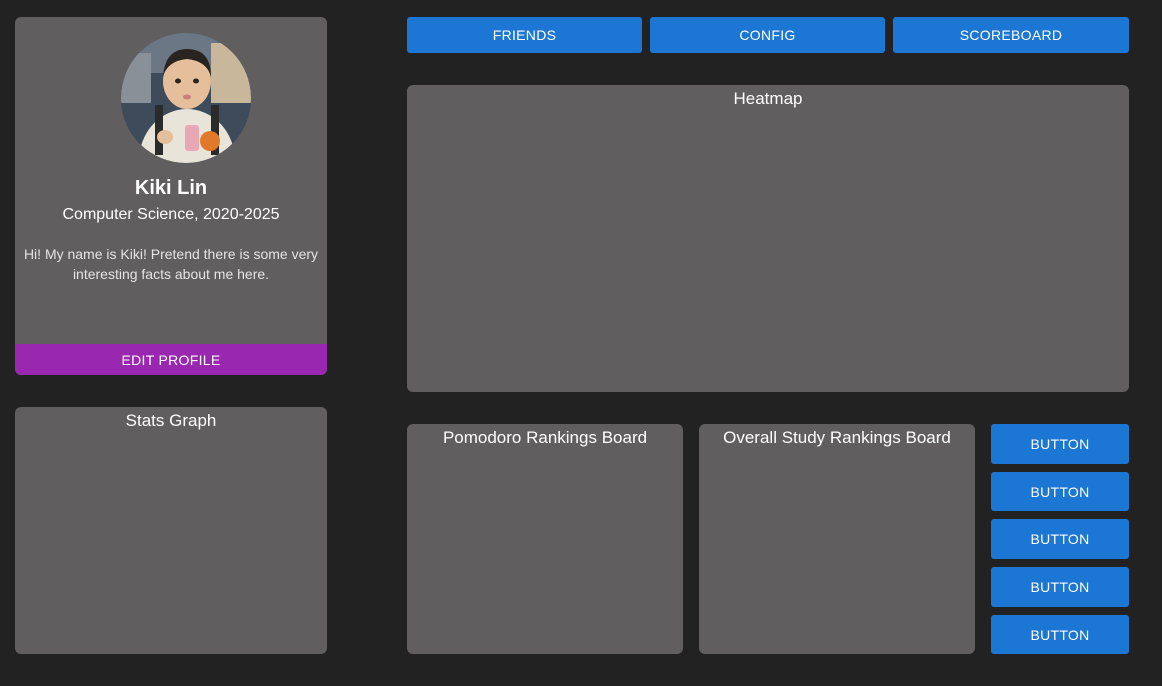  What do you see at coordinates (837, 437) in the screenshot?
I see `overall-rankings-title: Overall Study Rankings Board` at bounding box center [837, 437].